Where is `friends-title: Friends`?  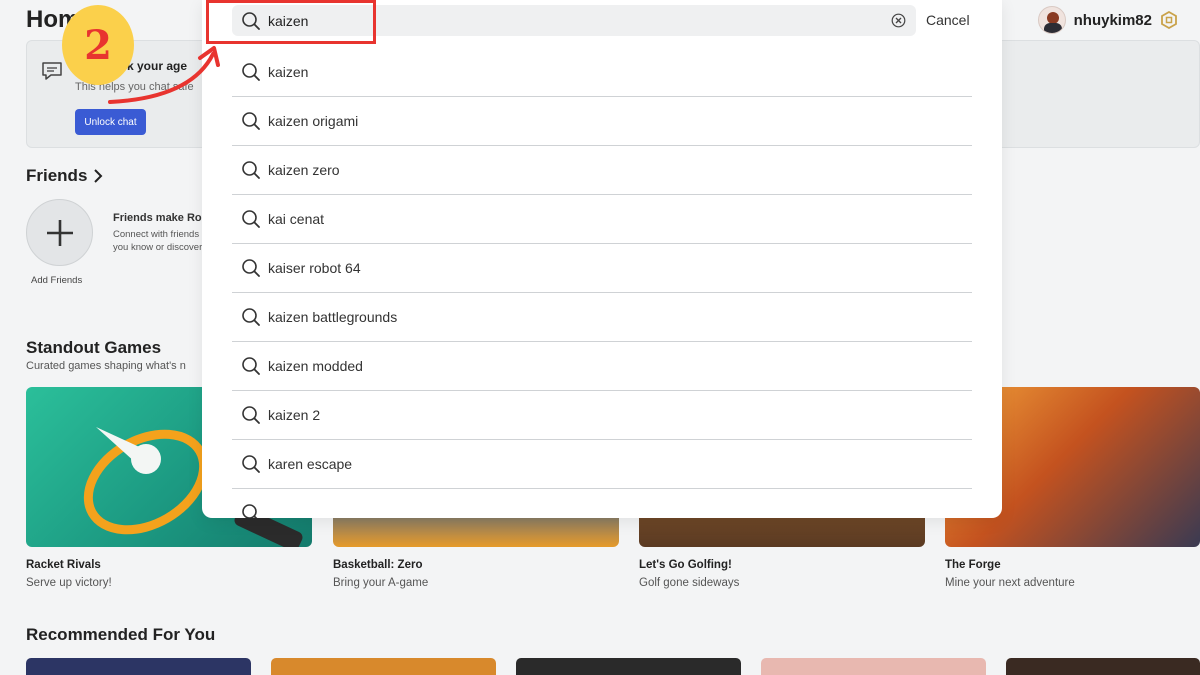 friends-title: Friends is located at coordinates (56, 176).